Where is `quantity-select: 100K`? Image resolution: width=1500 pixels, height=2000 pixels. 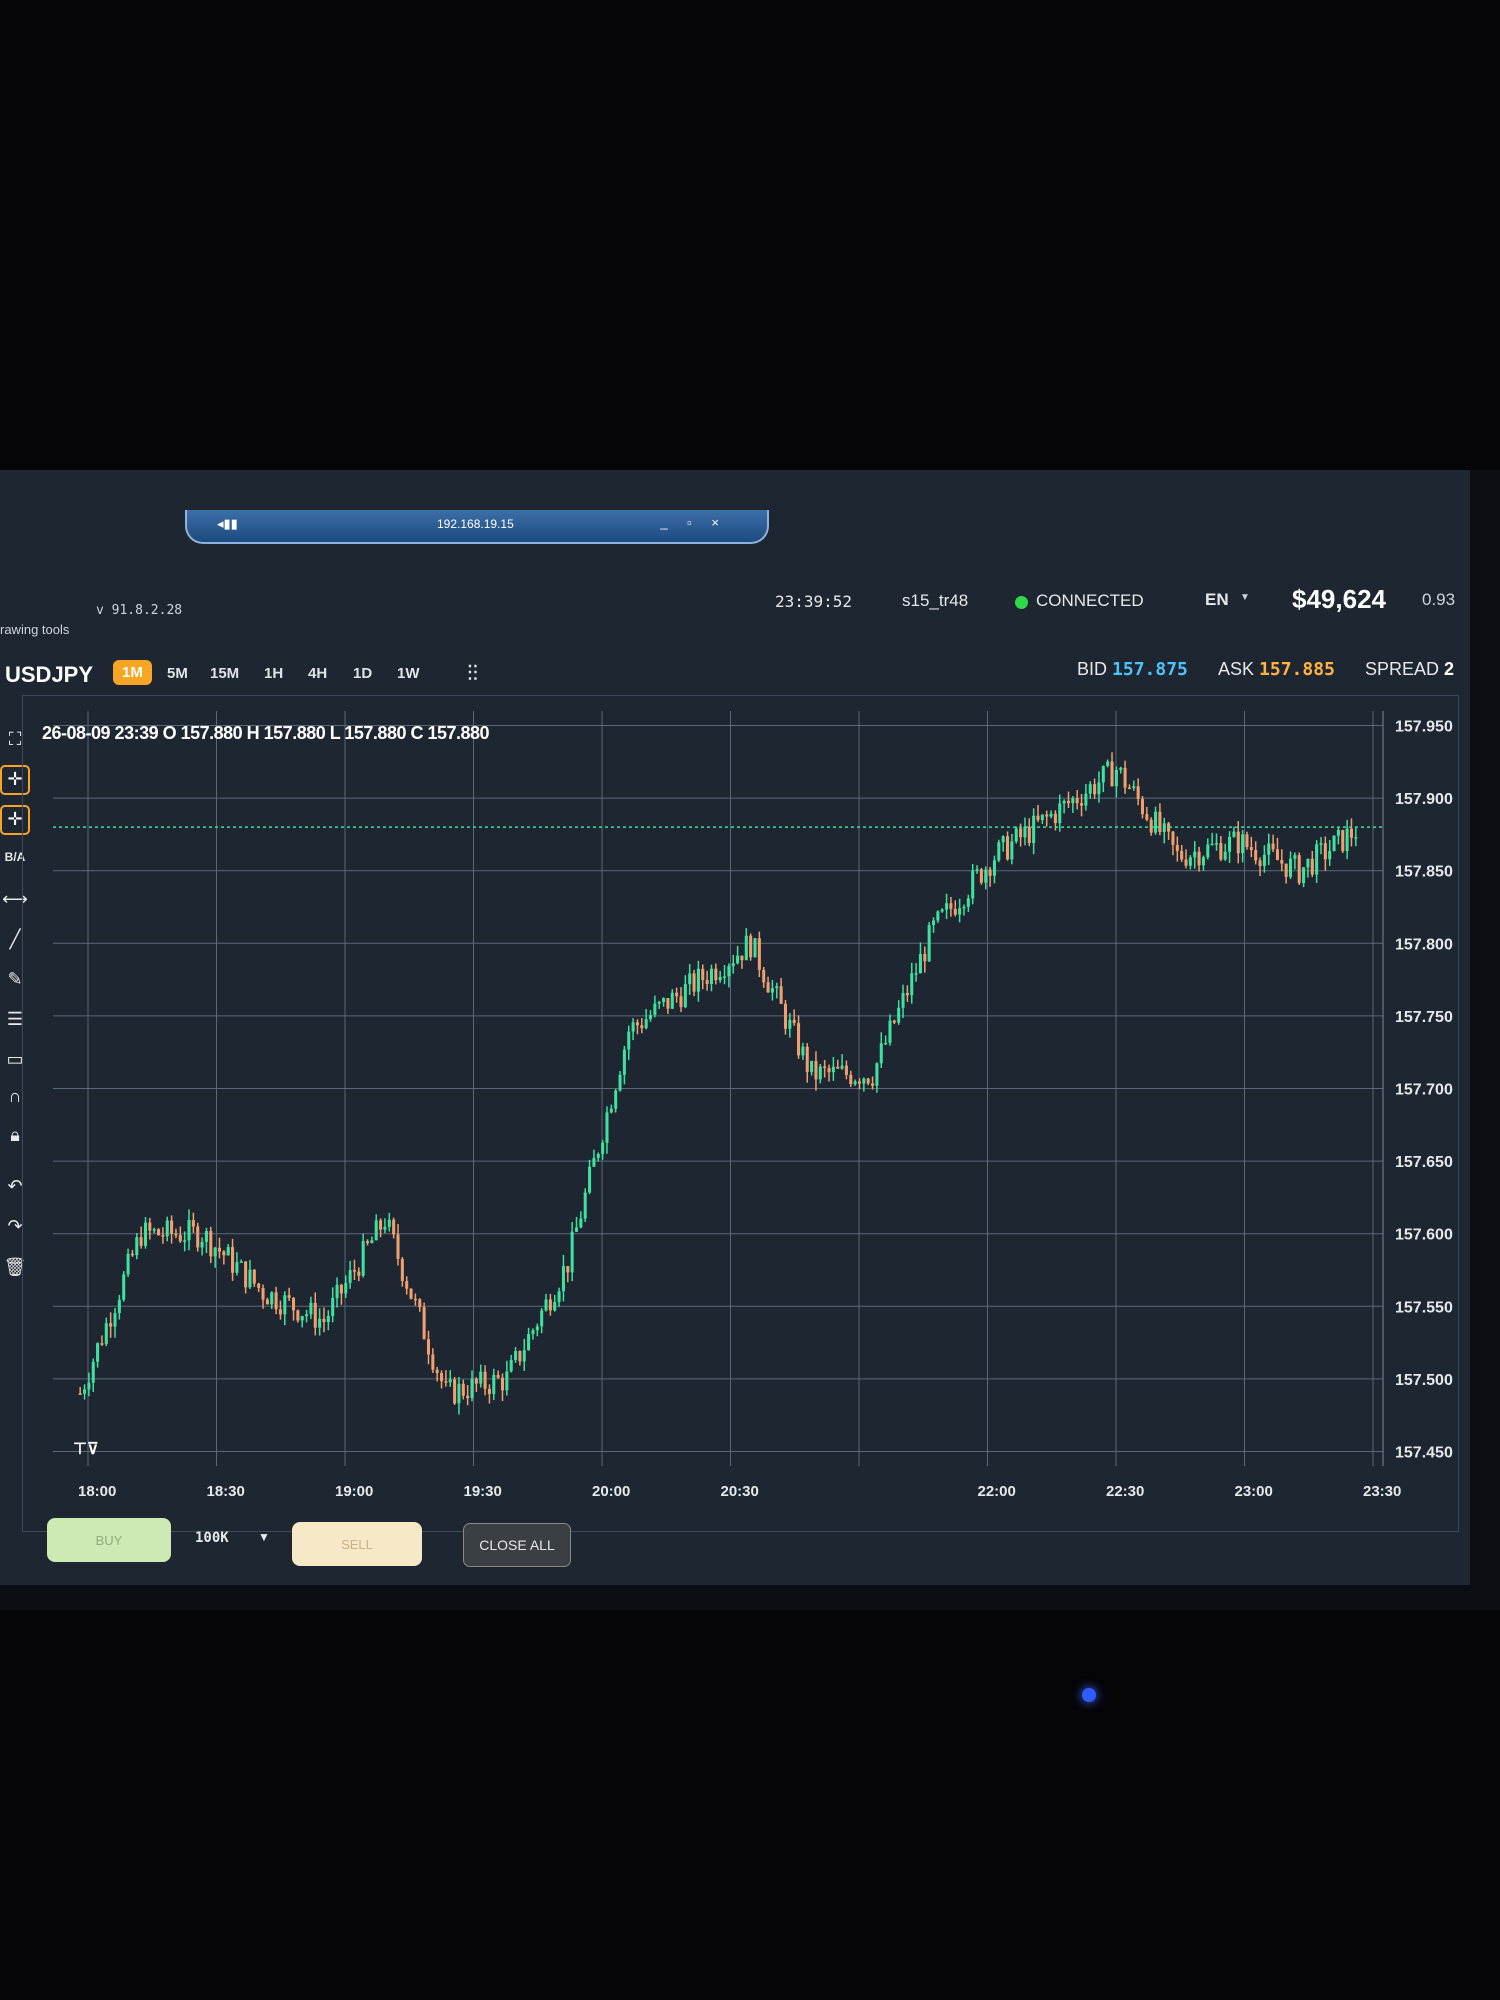 quantity-select: 100K is located at coordinates (212, 1538).